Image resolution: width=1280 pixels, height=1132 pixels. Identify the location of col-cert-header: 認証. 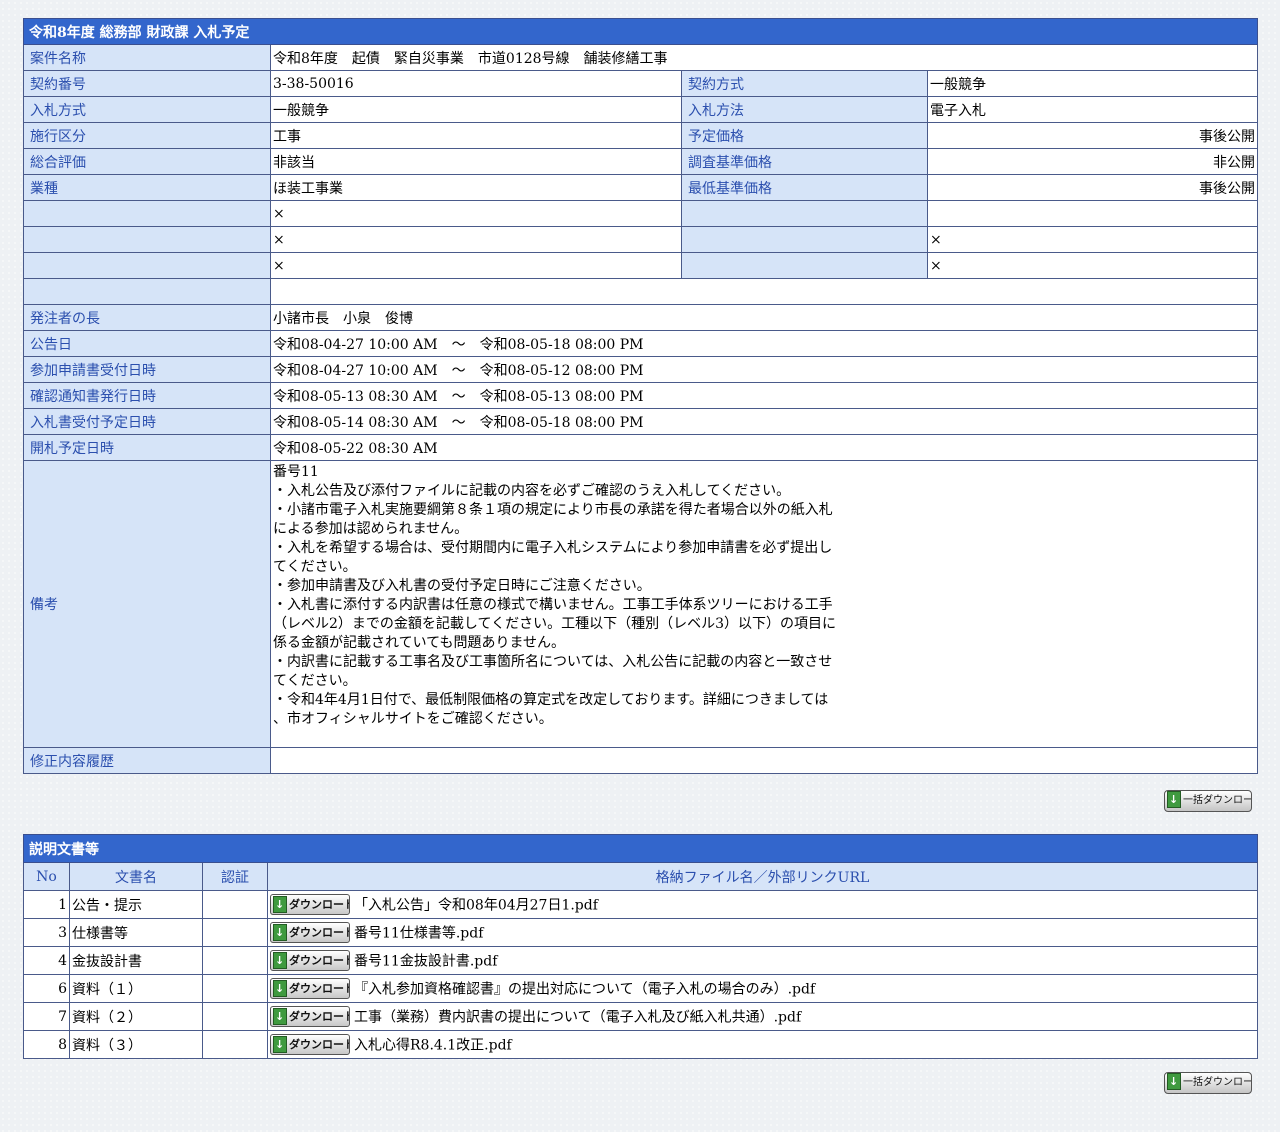
(235, 876).